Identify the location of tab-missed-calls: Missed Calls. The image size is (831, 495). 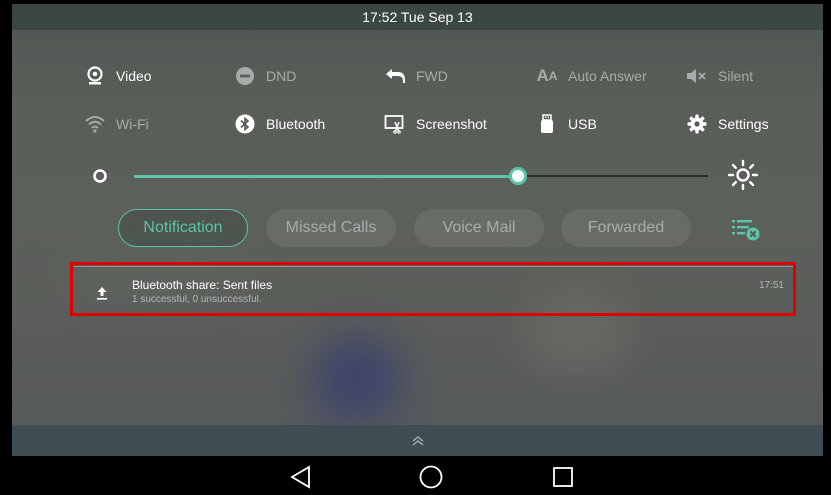
(331, 228).